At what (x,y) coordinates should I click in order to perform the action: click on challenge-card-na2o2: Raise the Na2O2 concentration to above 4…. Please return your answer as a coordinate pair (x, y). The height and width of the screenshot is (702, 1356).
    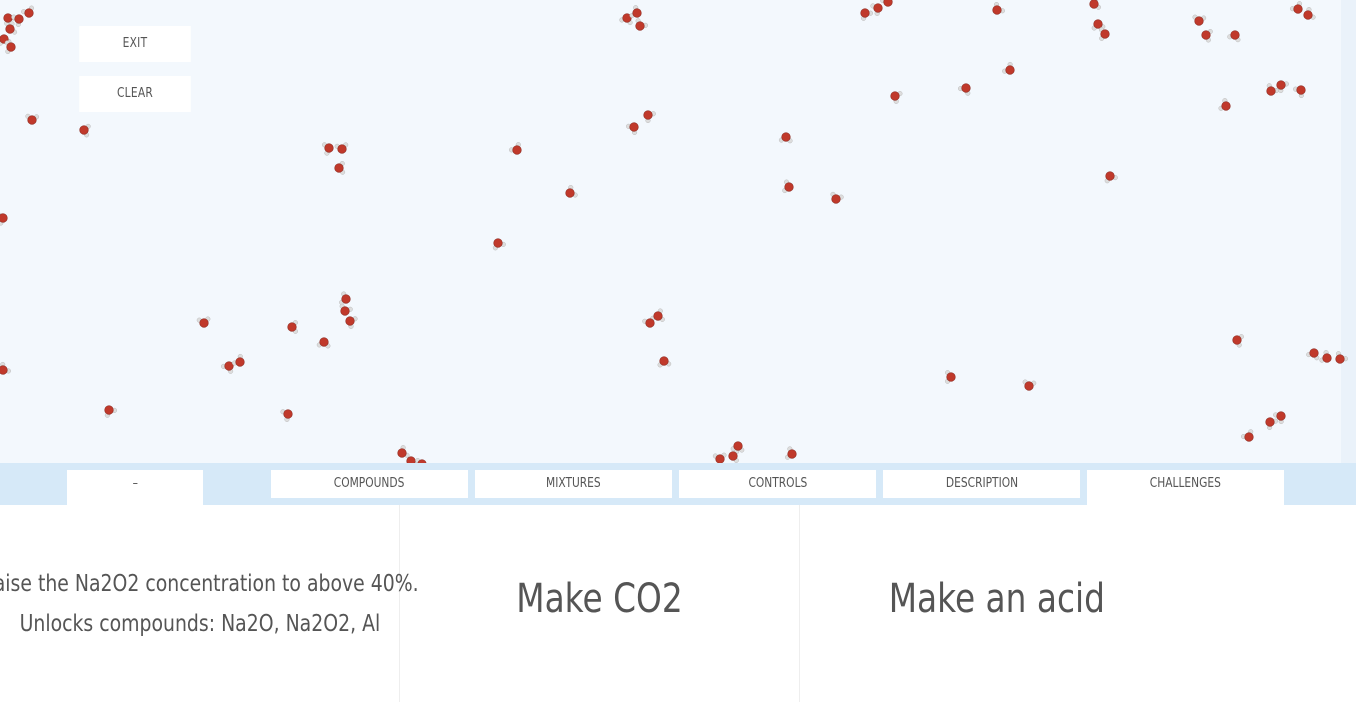
    Looking at the image, I should click on (209, 603).